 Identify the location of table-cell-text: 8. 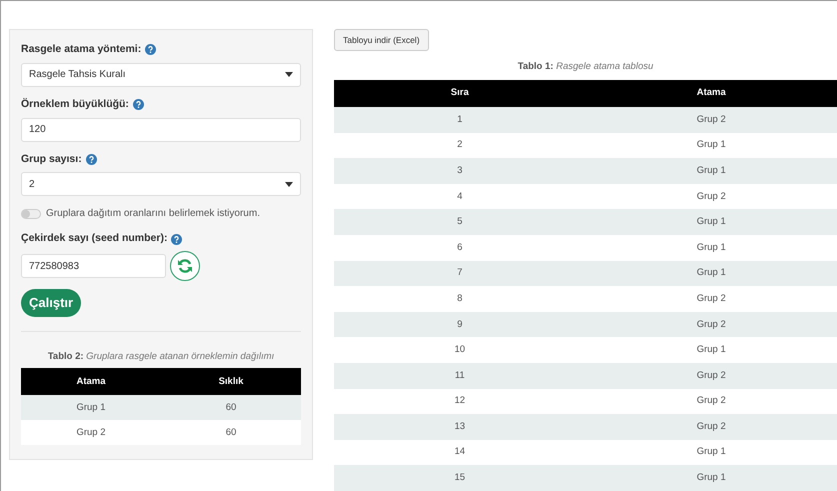
(460, 299).